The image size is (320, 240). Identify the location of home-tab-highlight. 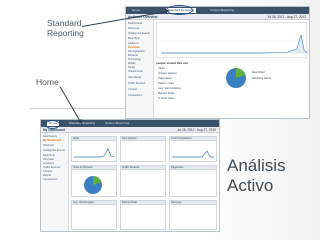
(52, 124).